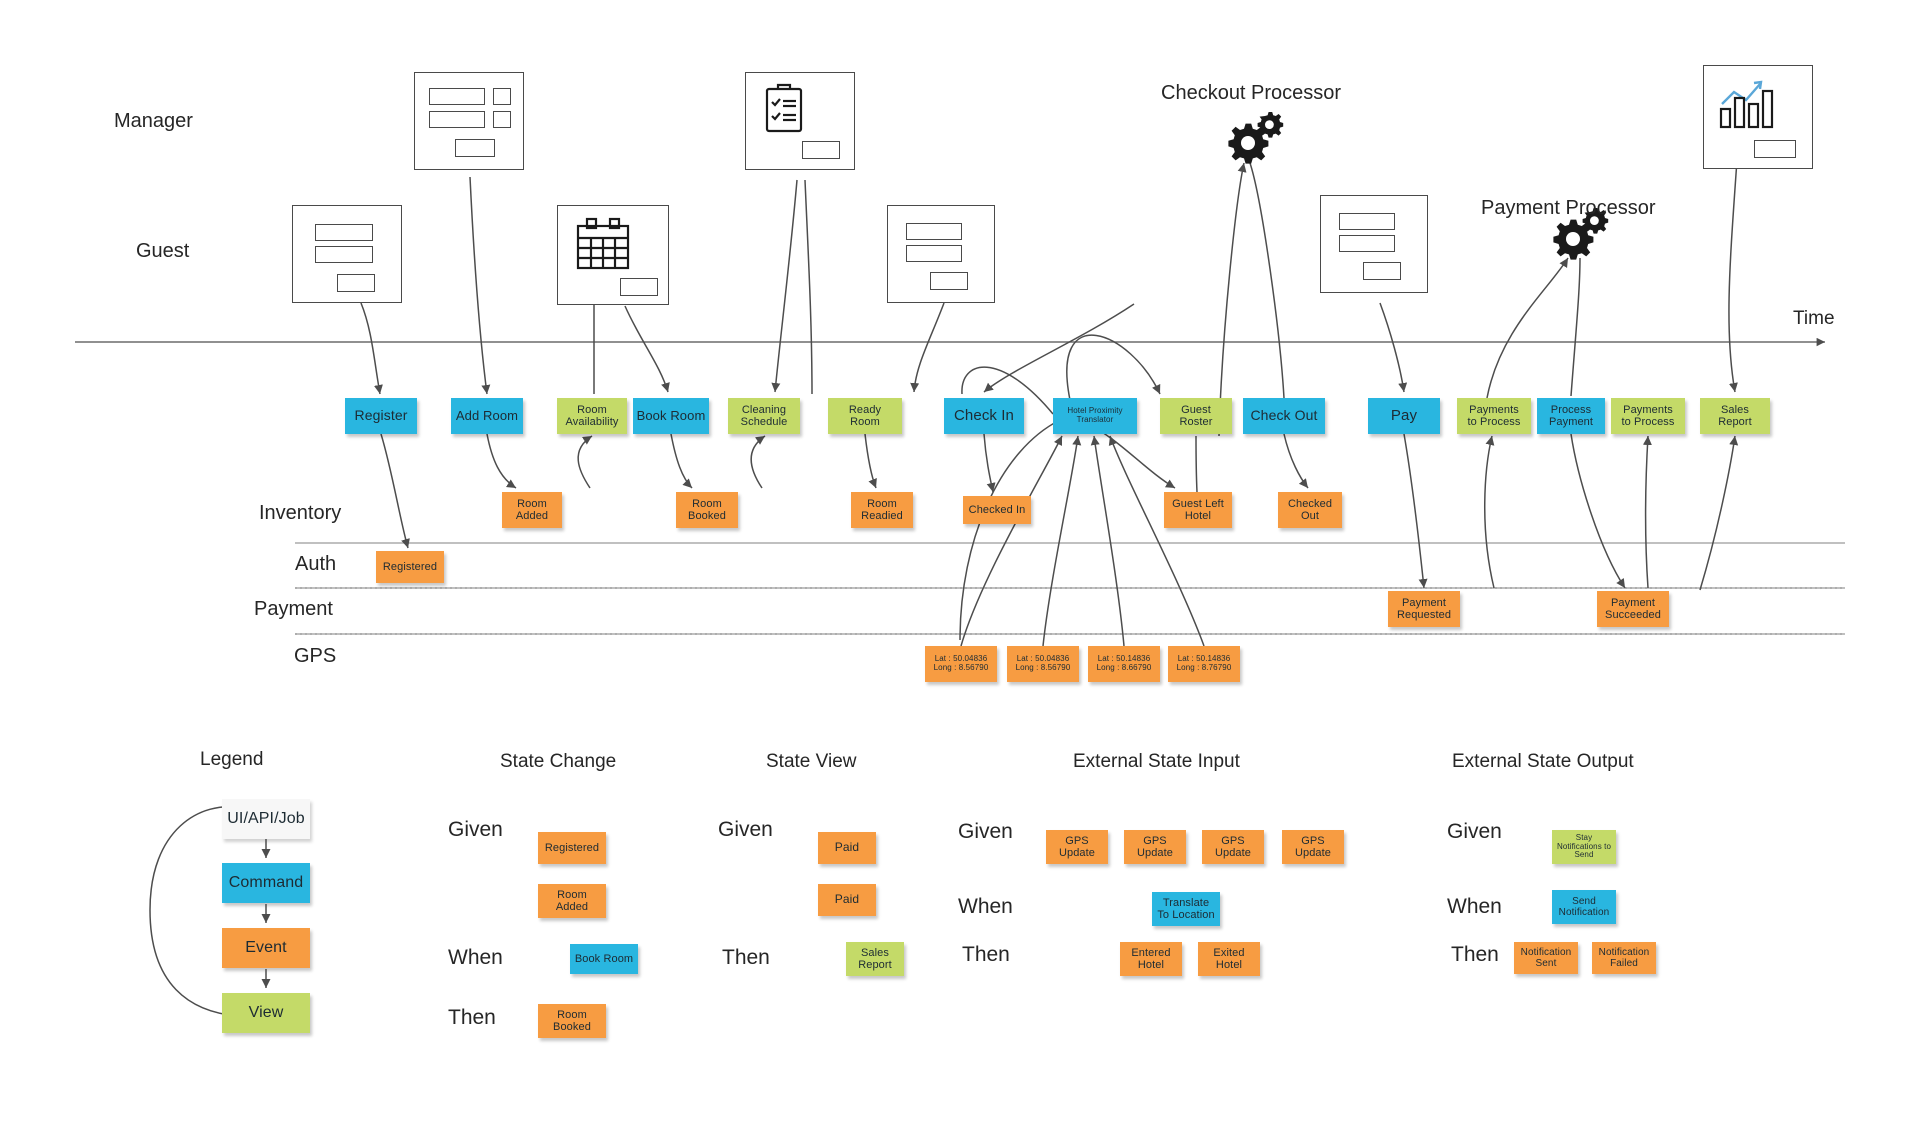 This screenshot has width=1920, height=1123. What do you see at coordinates (1186, 909) in the screenshot?
I see `esi-when-translate-to-location: Translate To Location` at bounding box center [1186, 909].